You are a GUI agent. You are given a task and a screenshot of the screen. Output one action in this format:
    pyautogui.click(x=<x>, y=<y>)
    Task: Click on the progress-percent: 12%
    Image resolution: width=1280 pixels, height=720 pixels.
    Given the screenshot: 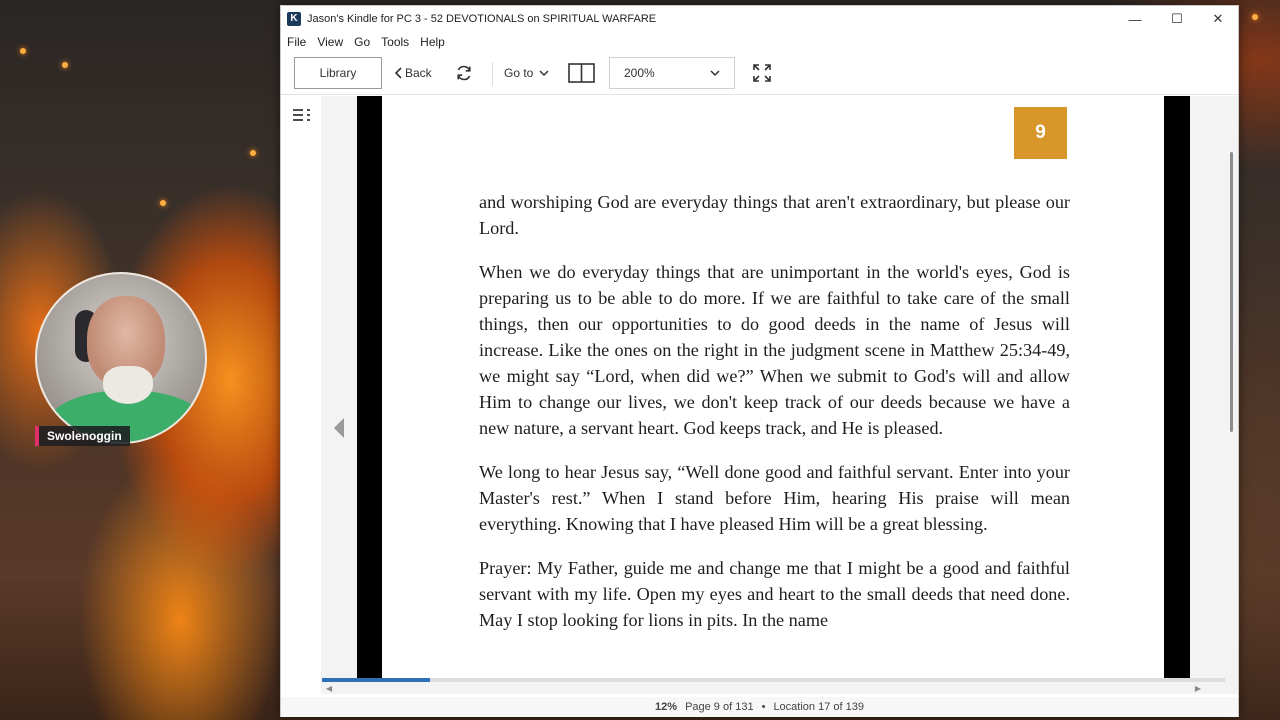 What is the action you would take?
    pyautogui.click(x=666, y=707)
    